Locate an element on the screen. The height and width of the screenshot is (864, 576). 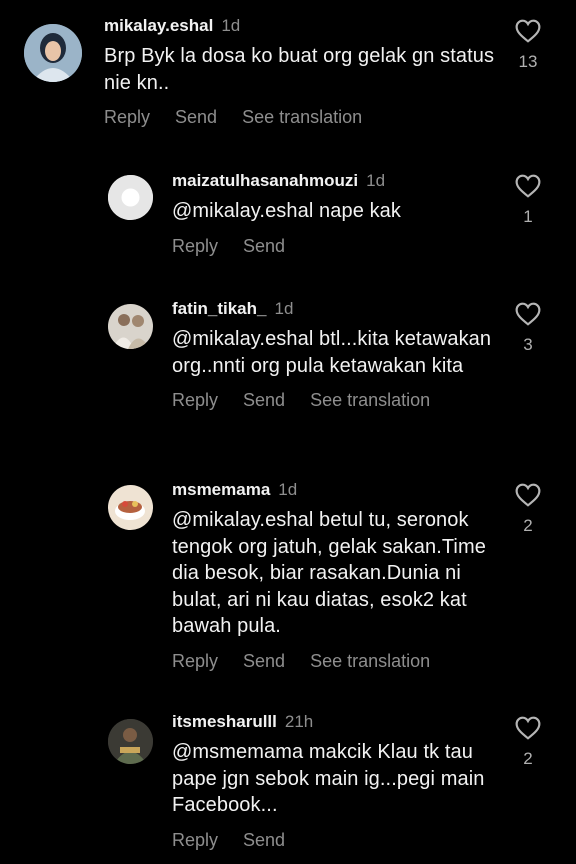
default-avatar-icon is located at coordinates (130, 197).